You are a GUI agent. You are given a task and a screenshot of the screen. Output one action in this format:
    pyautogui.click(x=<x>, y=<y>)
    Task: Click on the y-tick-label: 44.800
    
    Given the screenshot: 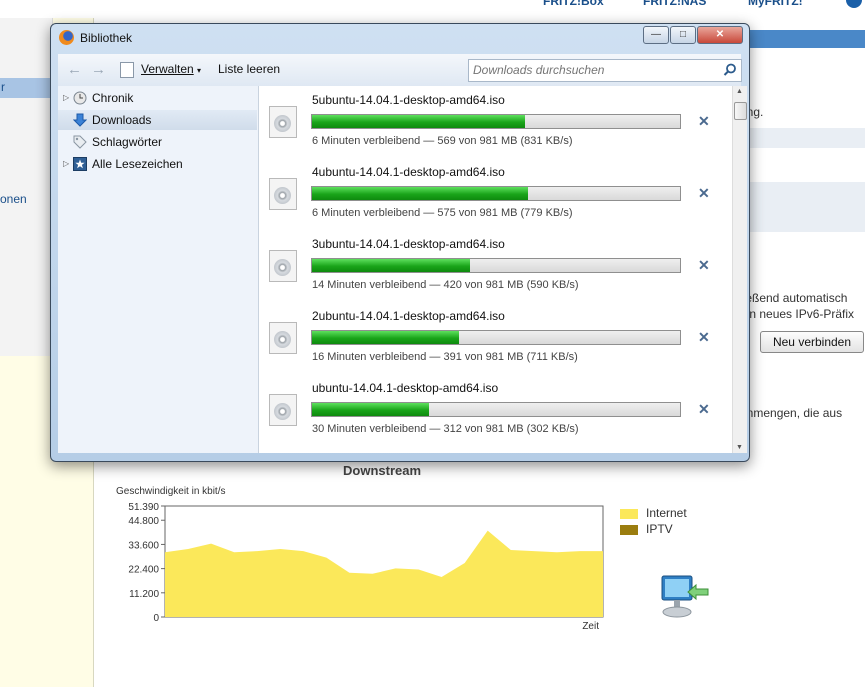 What is the action you would take?
    pyautogui.click(x=143, y=521)
    